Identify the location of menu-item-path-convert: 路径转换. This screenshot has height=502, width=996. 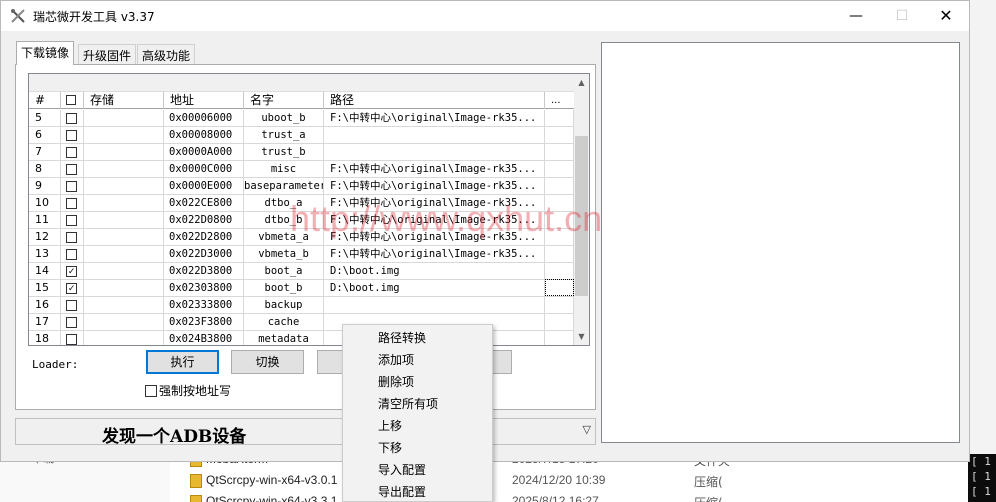
(417, 338).